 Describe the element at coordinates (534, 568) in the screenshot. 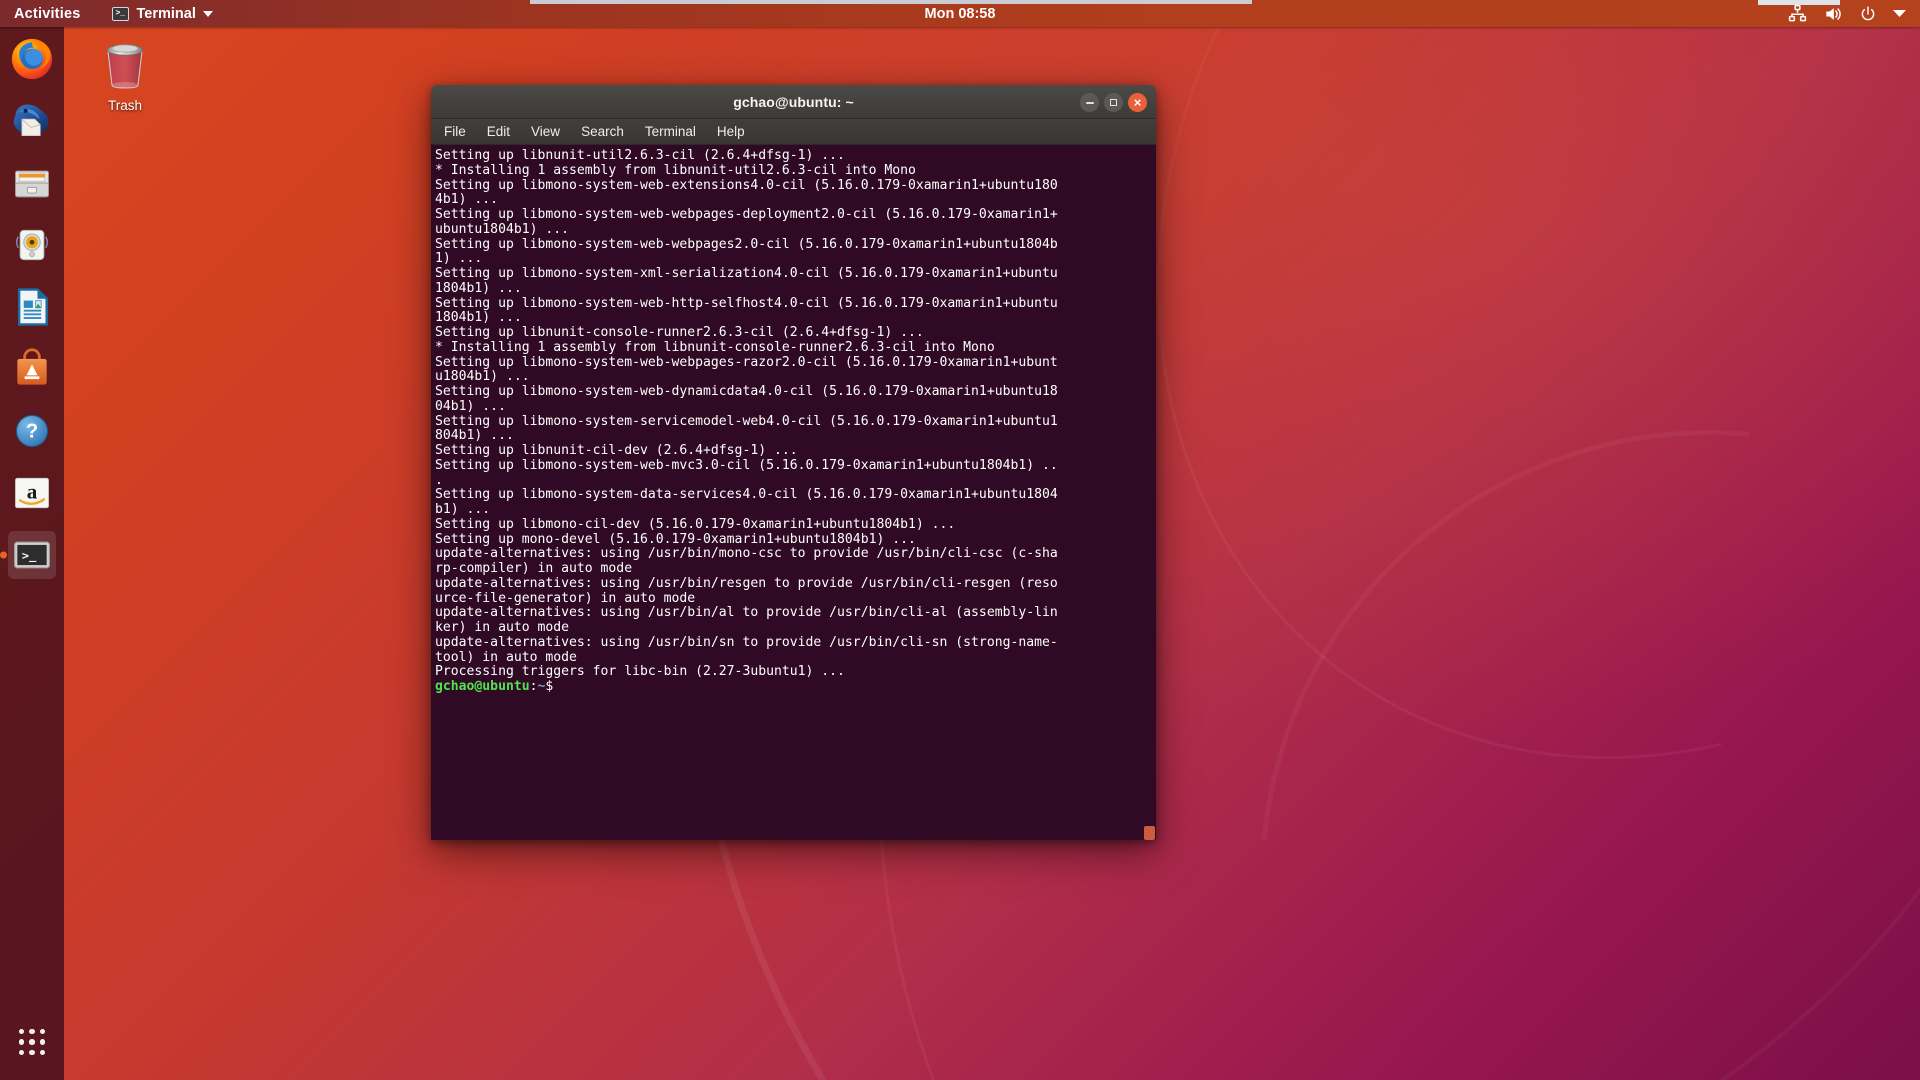

I see `terminal-line: rp-compiler) in auto mode` at that location.